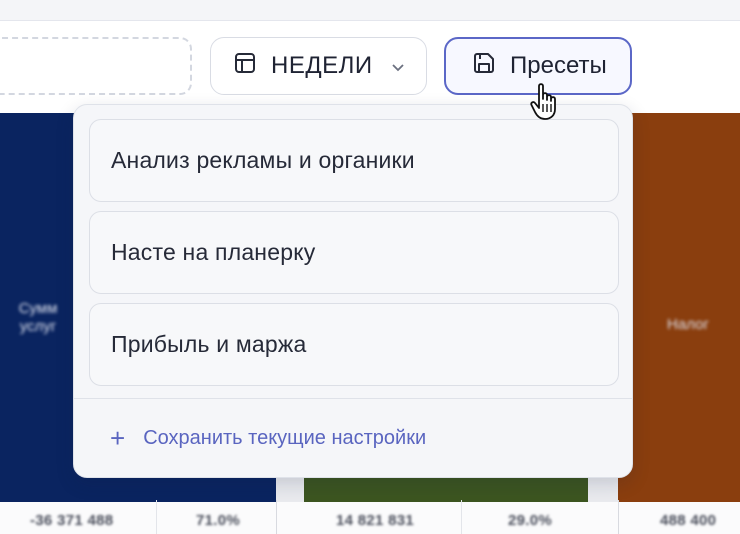 This screenshot has height=534, width=740. I want to click on blue-column-header: Сумм услуг, so click(38, 317).